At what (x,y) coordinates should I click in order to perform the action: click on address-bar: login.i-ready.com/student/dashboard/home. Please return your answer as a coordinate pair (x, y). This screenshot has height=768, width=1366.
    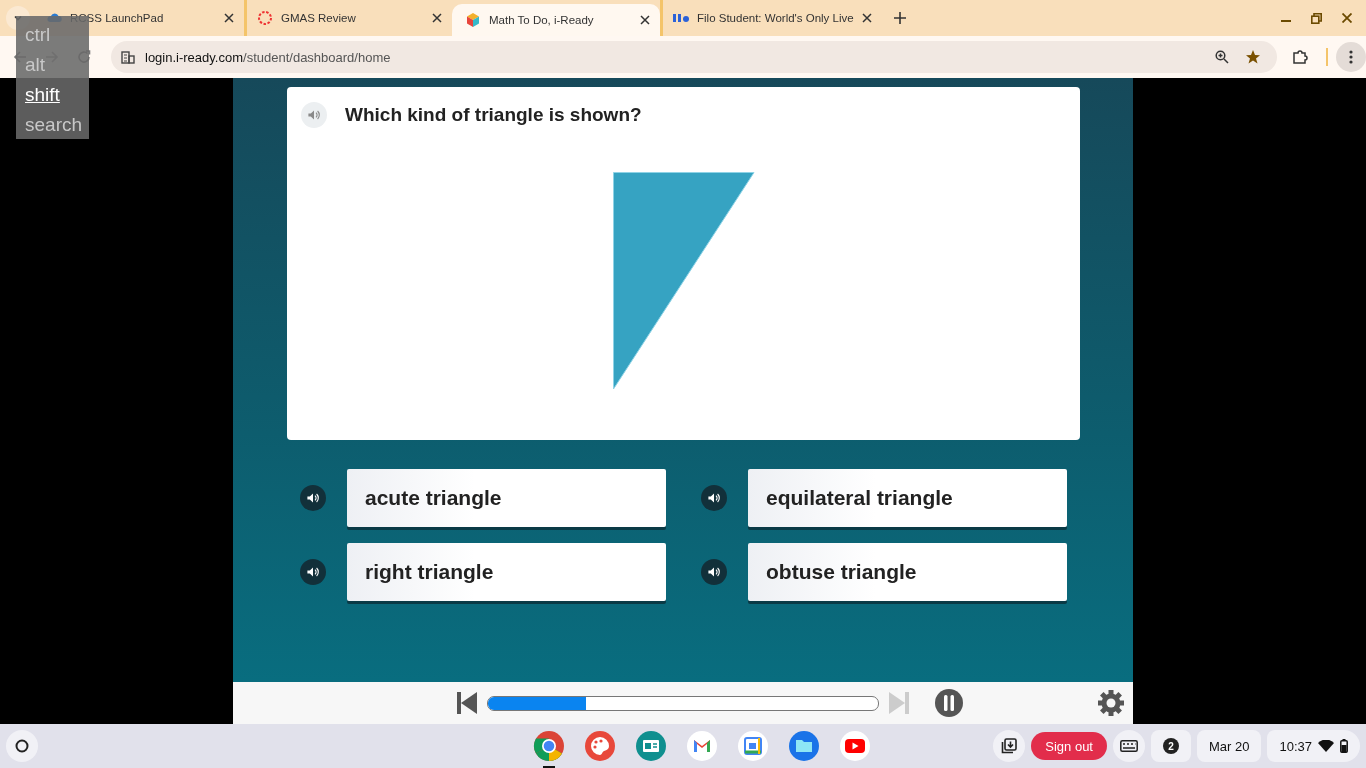
    Looking at the image, I should click on (694, 57).